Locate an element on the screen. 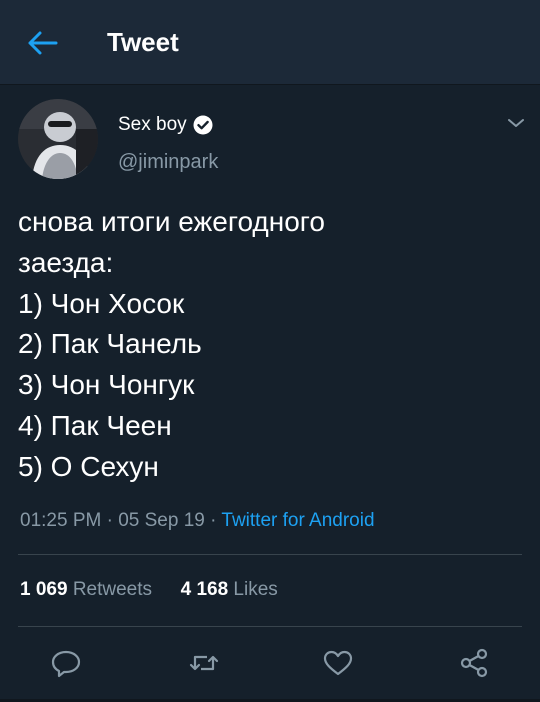 Image resolution: width=540 pixels, height=702 pixels. avatar-photo is located at coordinates (58, 139).